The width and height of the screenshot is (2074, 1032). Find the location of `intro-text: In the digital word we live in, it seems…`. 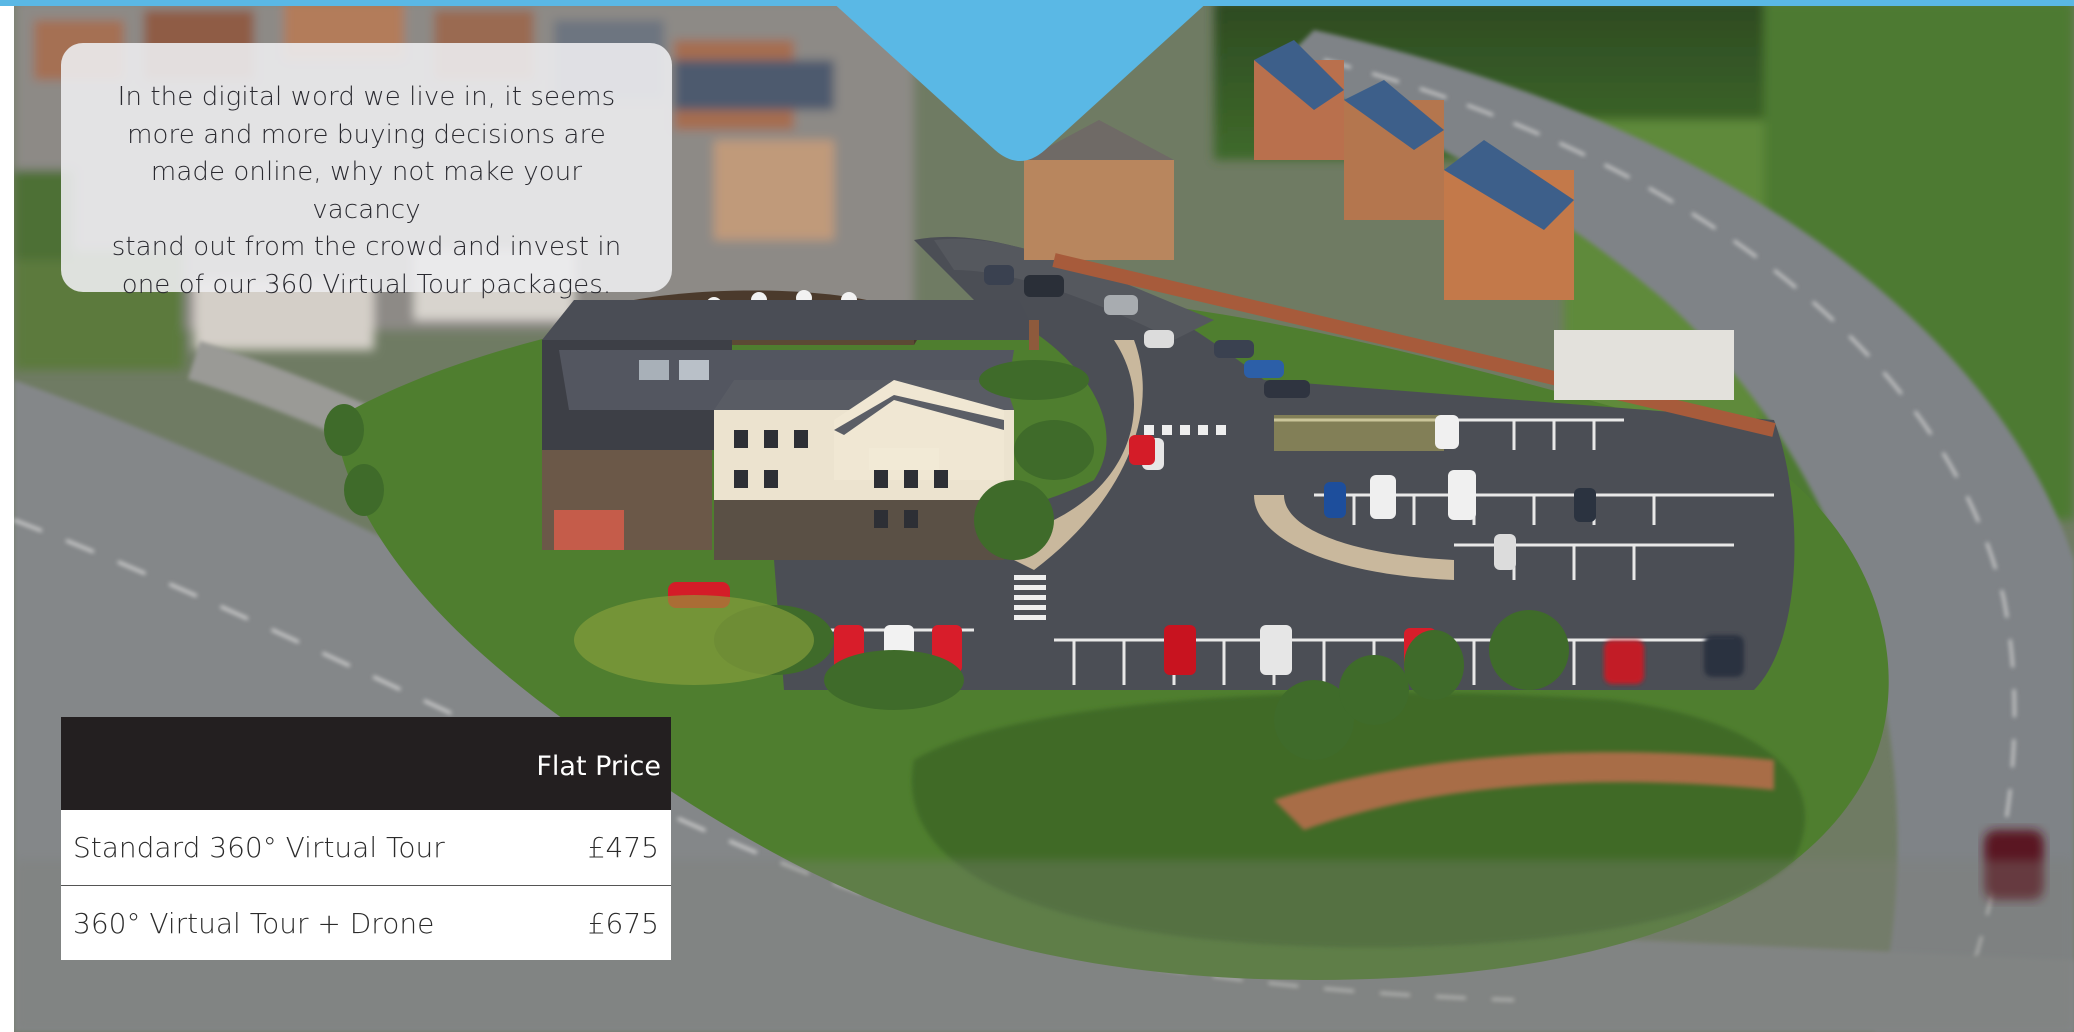

intro-text: In the digital word we live in, it seems… is located at coordinates (366, 191).